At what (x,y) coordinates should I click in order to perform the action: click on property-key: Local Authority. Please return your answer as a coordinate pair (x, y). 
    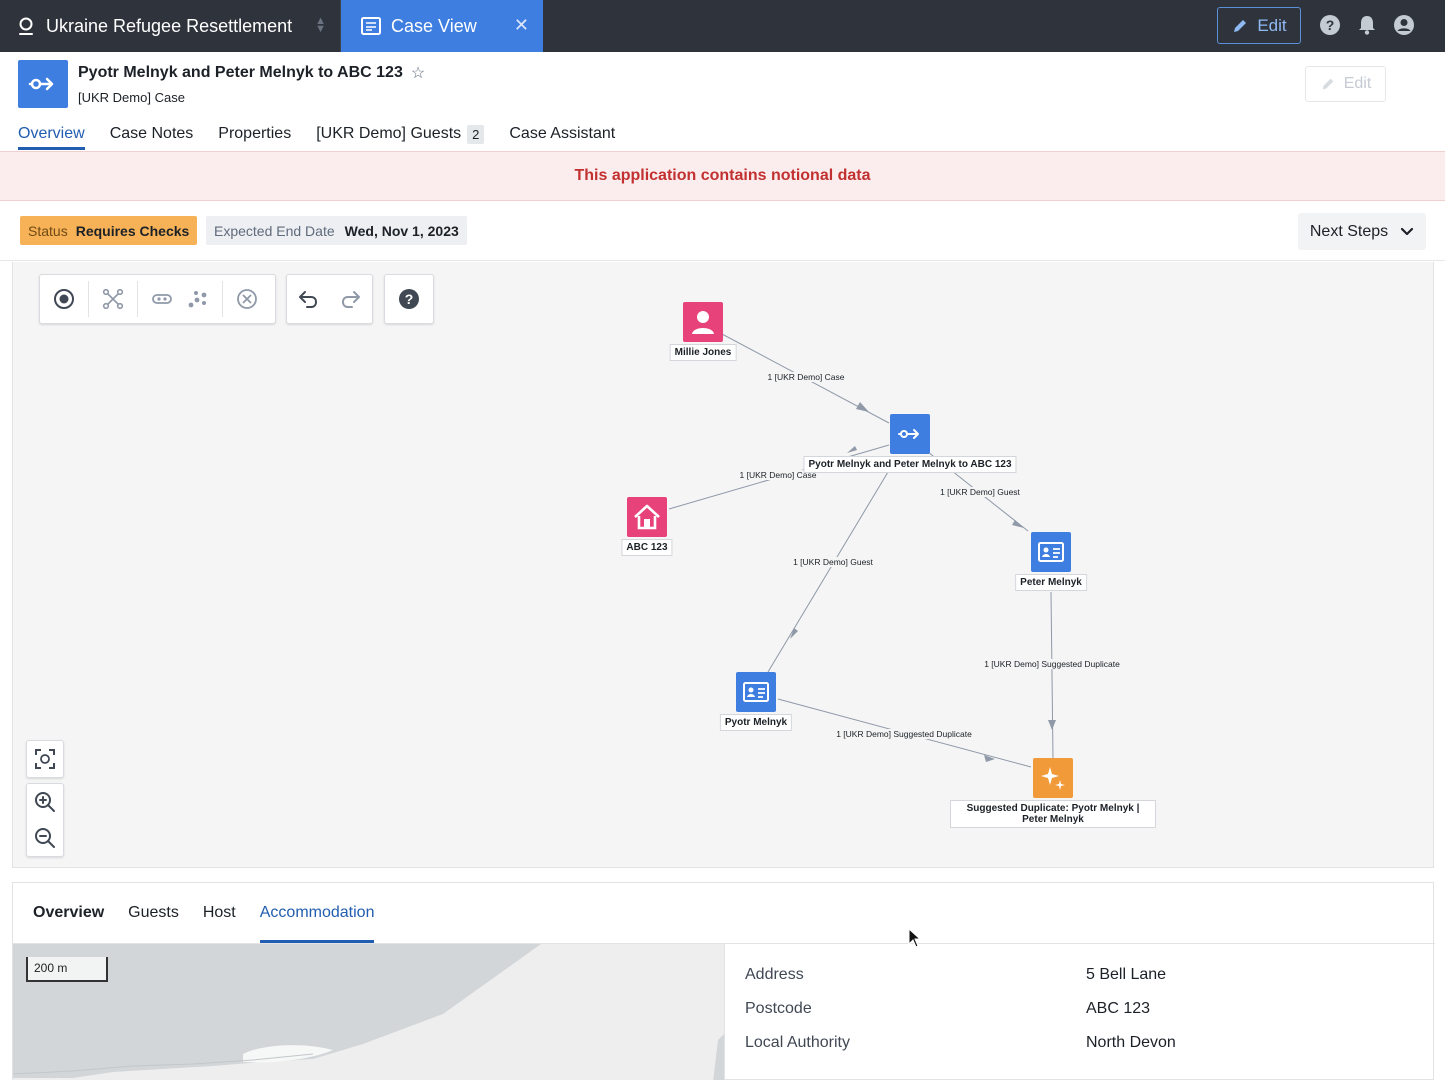
    Looking at the image, I should click on (797, 1042).